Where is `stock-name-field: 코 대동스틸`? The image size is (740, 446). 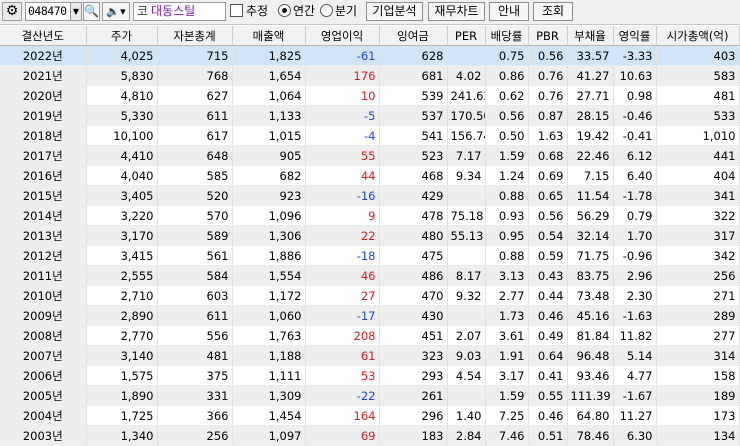
stock-name-field: 코 대동스틸 is located at coordinates (179, 11).